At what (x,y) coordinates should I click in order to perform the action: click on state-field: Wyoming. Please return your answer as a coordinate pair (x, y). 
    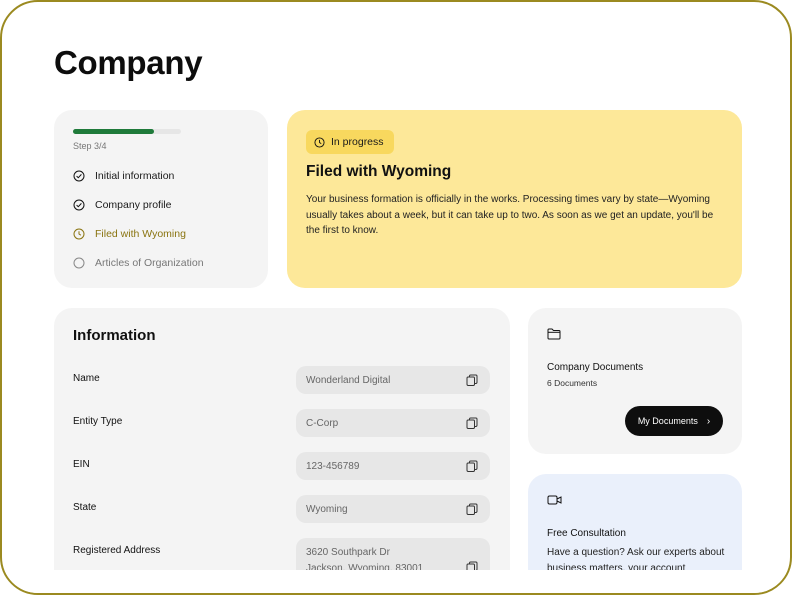
    Looking at the image, I should click on (393, 509).